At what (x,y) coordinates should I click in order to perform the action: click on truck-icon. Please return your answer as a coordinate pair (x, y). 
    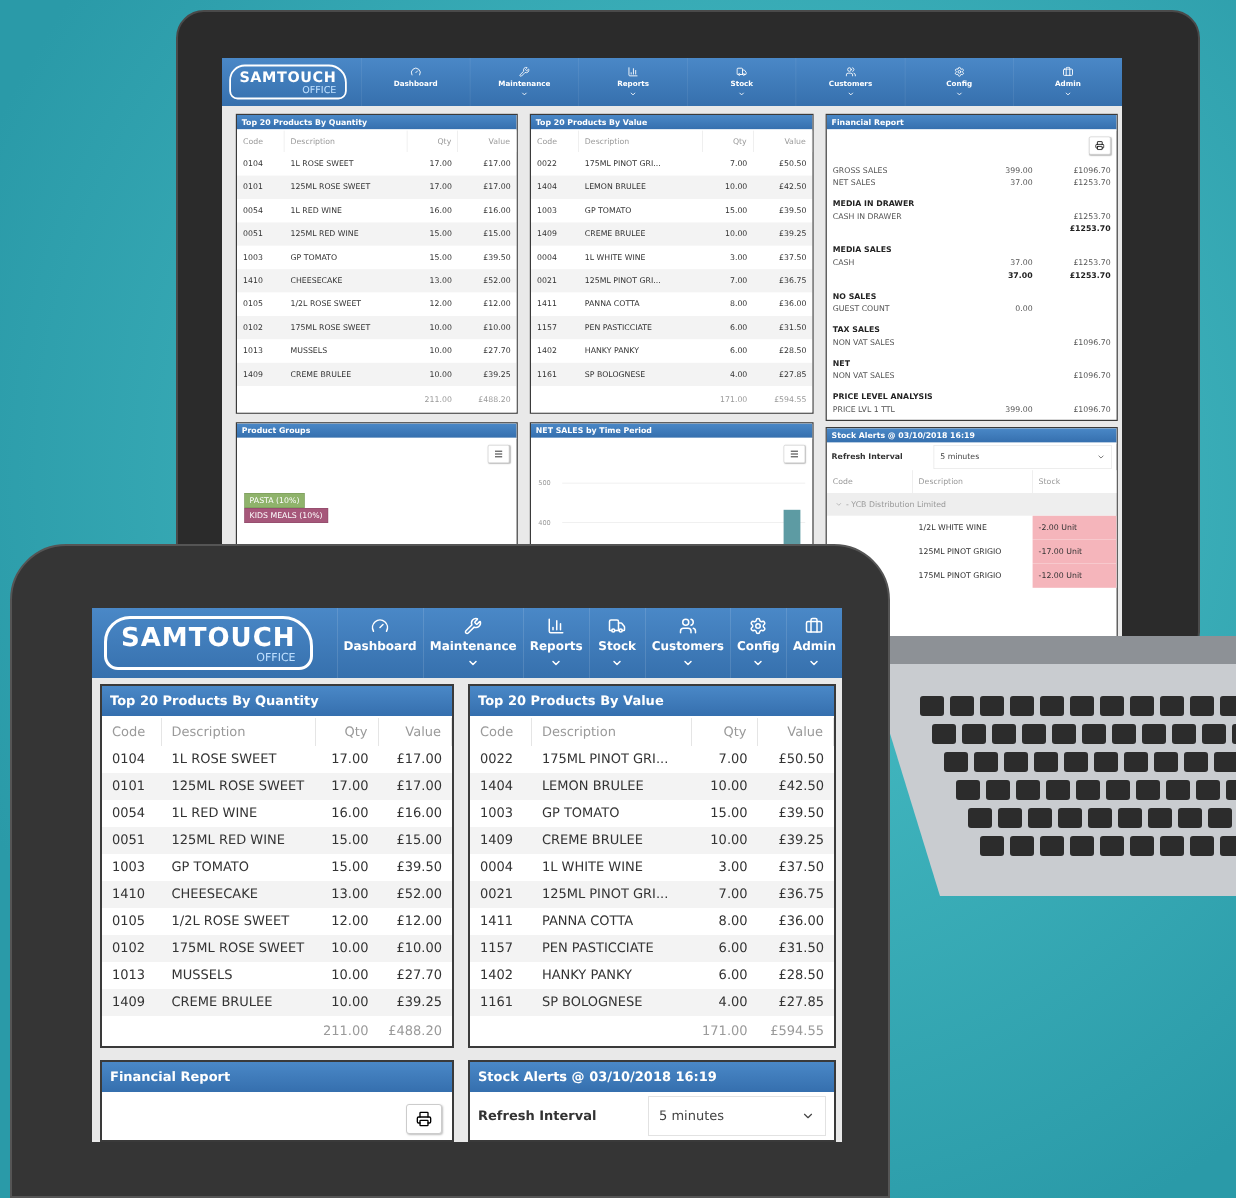
    Looking at the image, I should click on (617, 626).